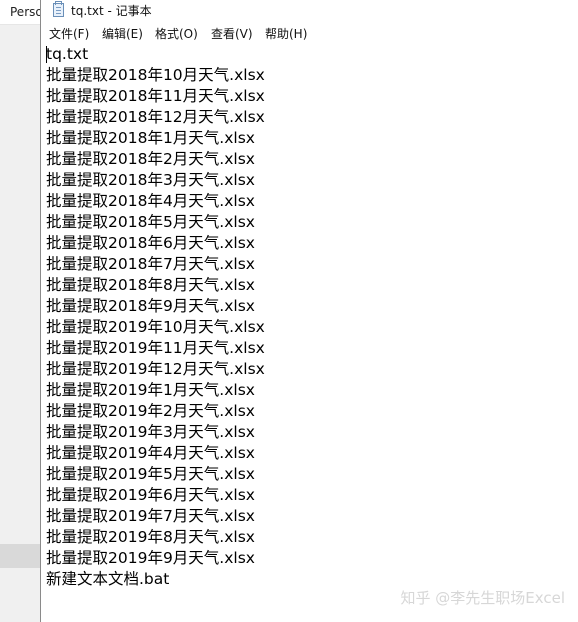  I want to click on text-line: 批量提取2019年2月天气.xlsx, so click(150, 411).